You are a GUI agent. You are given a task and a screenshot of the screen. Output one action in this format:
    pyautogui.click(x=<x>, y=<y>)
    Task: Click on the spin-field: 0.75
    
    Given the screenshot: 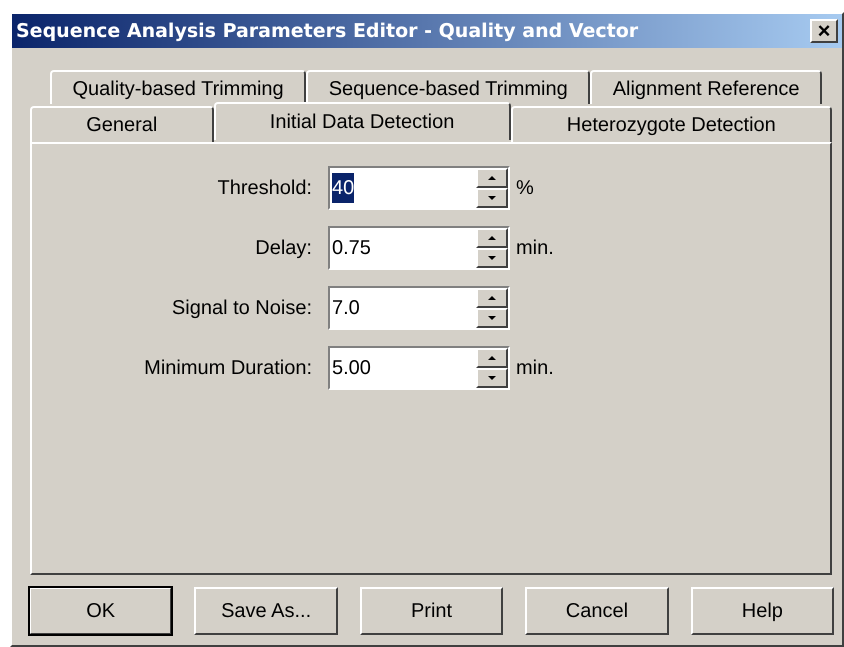 What is the action you would take?
    pyautogui.click(x=419, y=248)
    